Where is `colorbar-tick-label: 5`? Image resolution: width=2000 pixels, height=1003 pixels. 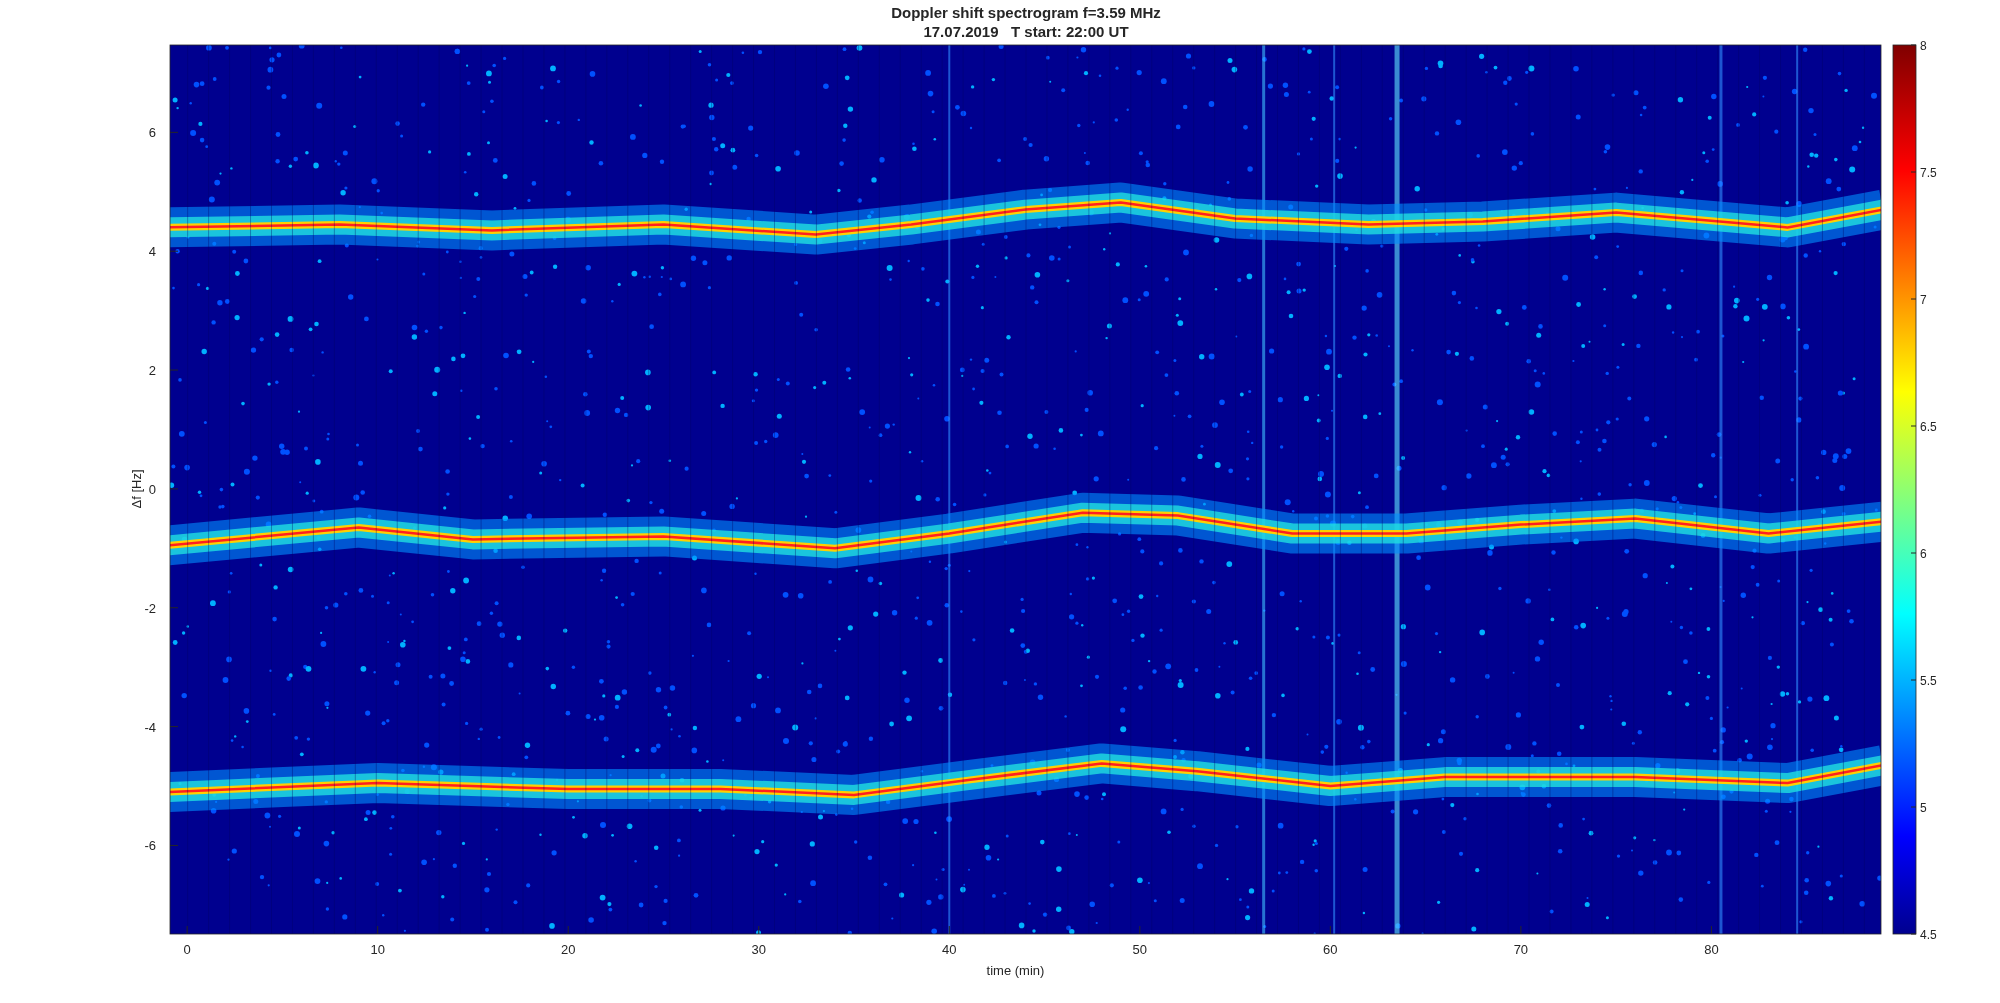 colorbar-tick-label: 5 is located at coordinates (1923, 808).